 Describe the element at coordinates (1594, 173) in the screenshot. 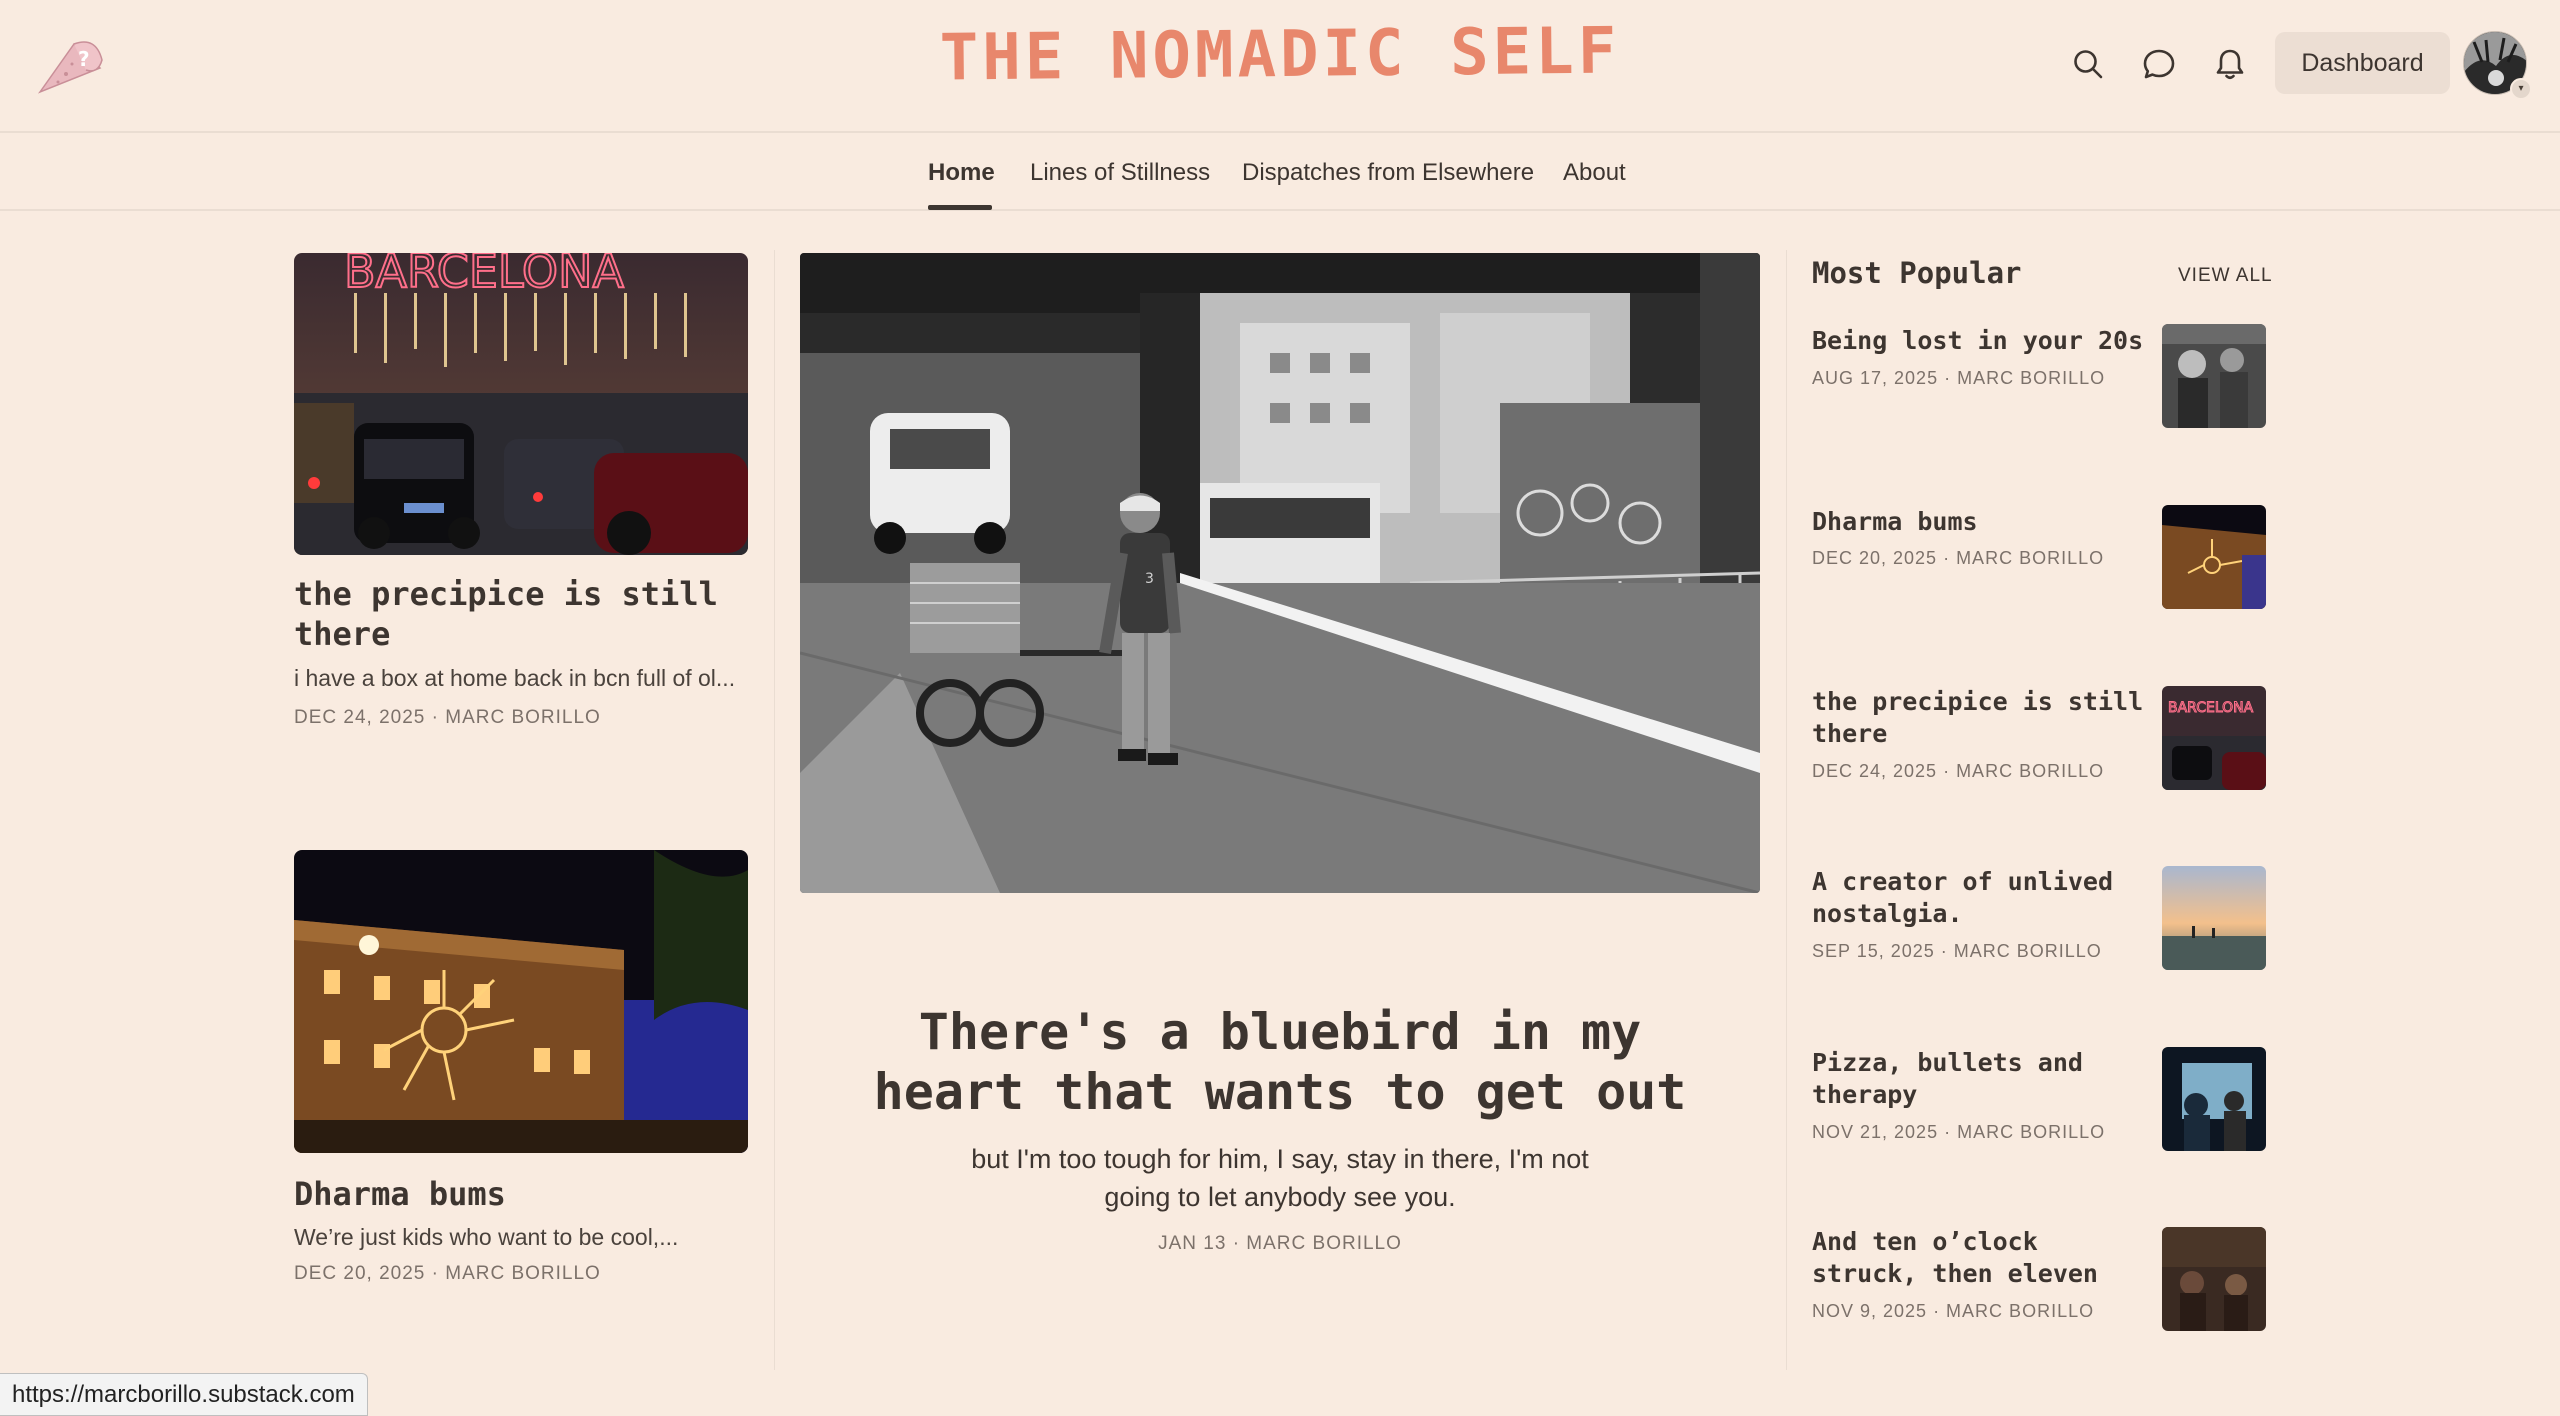

I see `tab-about: About` at that location.